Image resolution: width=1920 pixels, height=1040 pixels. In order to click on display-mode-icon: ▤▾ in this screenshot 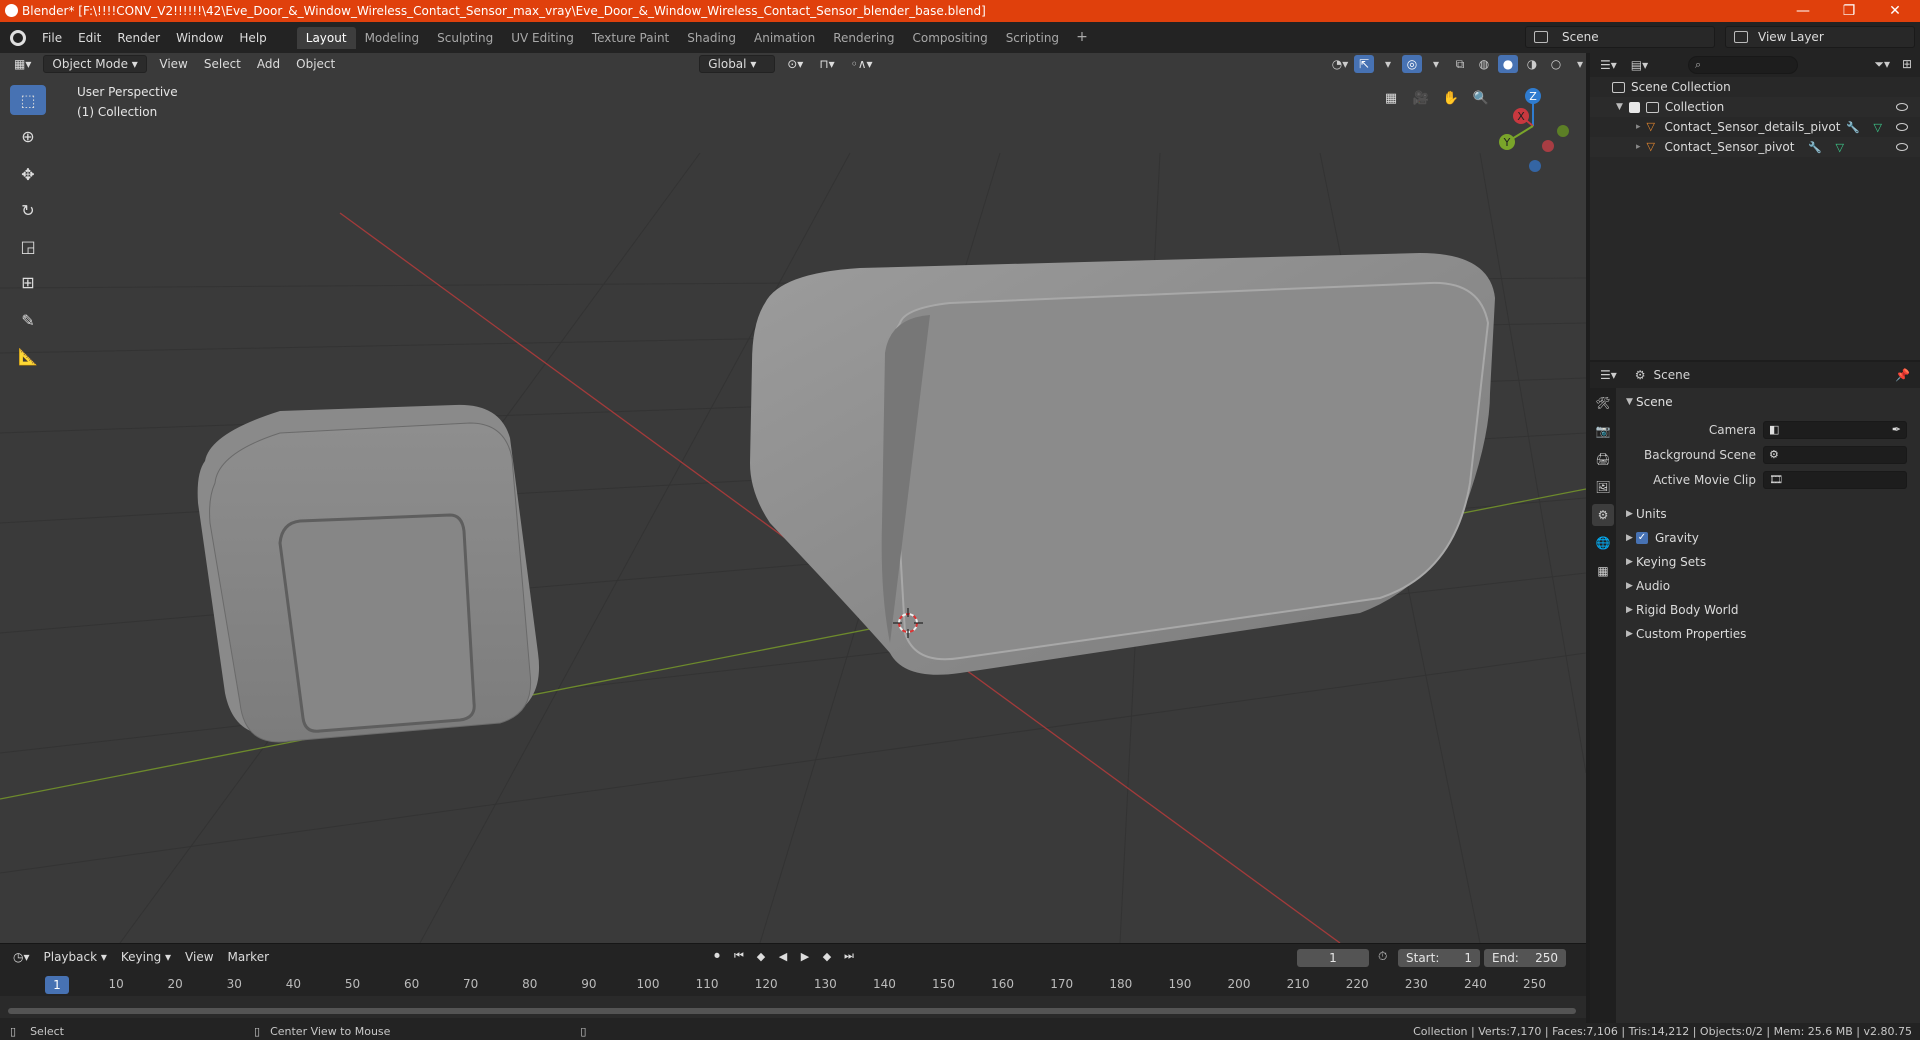, I will do `click(1639, 65)`.